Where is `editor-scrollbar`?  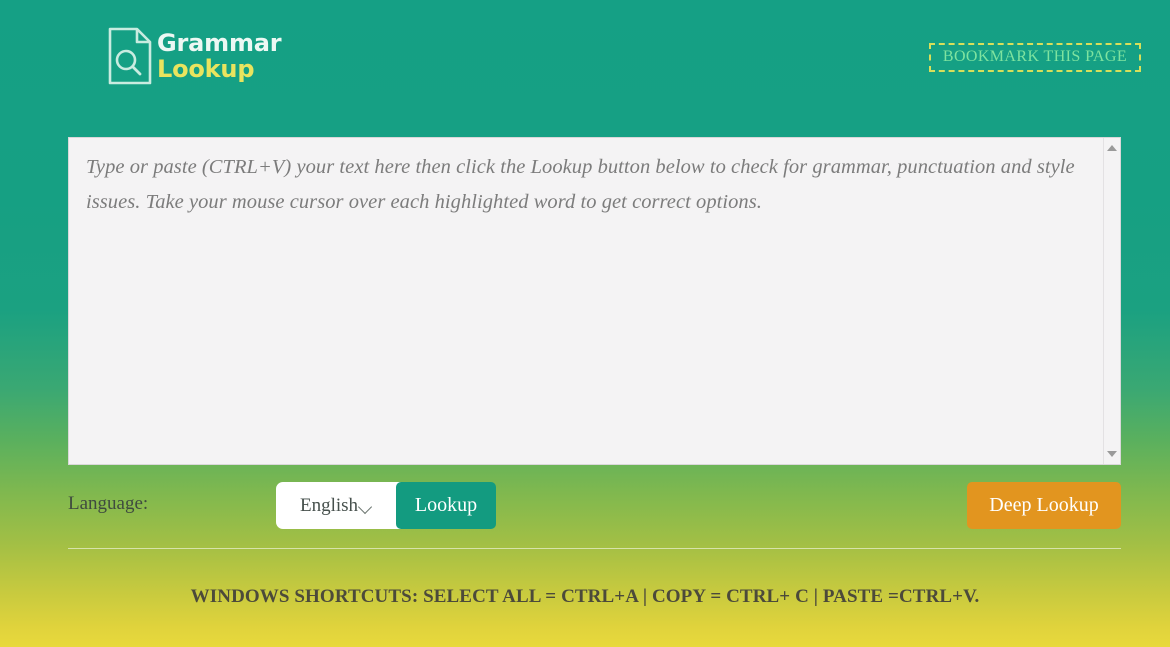
editor-scrollbar is located at coordinates (1111, 301).